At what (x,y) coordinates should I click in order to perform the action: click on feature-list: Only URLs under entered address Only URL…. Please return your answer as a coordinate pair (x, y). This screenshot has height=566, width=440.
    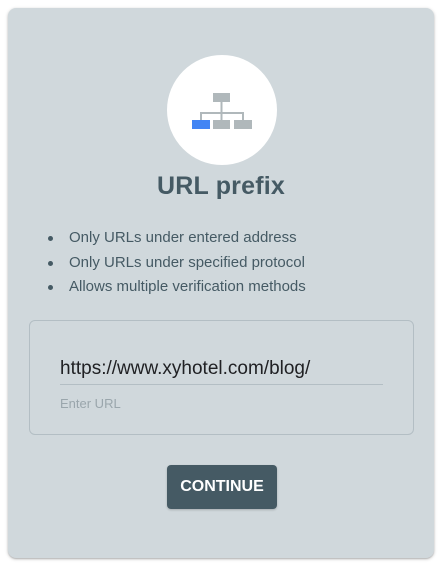
    Looking at the image, I should click on (176, 263).